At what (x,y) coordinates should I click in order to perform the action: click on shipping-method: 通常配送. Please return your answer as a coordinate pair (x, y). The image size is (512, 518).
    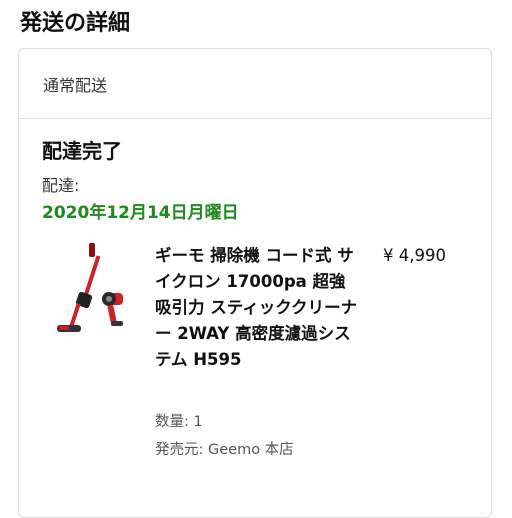
    Looking at the image, I should click on (255, 84).